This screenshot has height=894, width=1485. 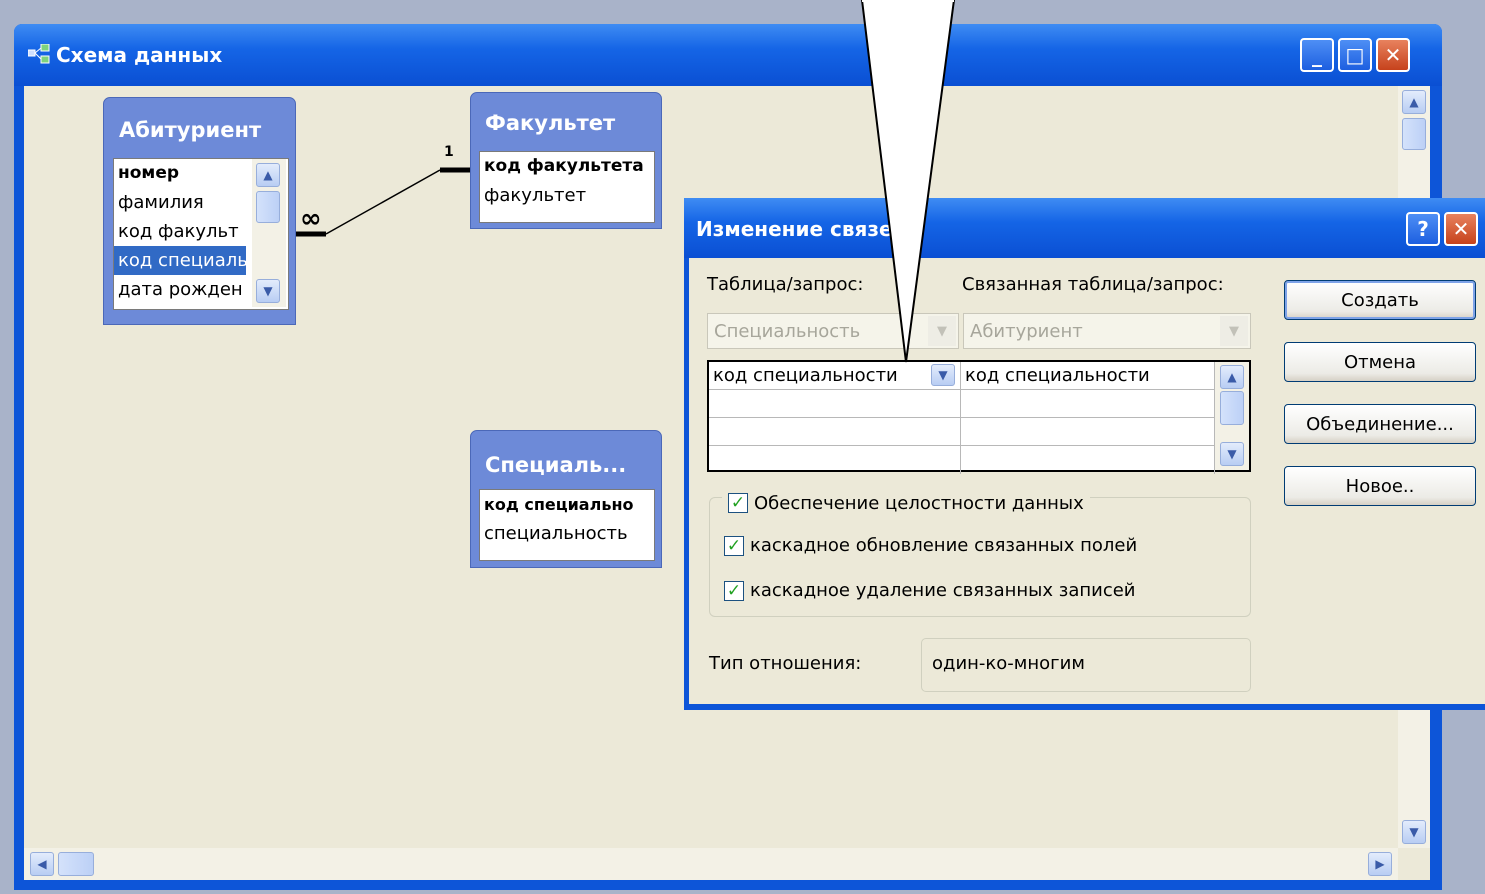 I want to click on table-specialnost-fields: код специально специальность, so click(x=567, y=525).